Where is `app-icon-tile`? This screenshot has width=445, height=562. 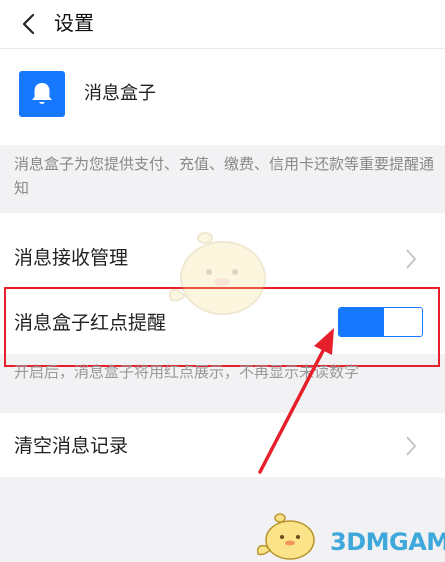 app-icon-tile is located at coordinates (42, 94).